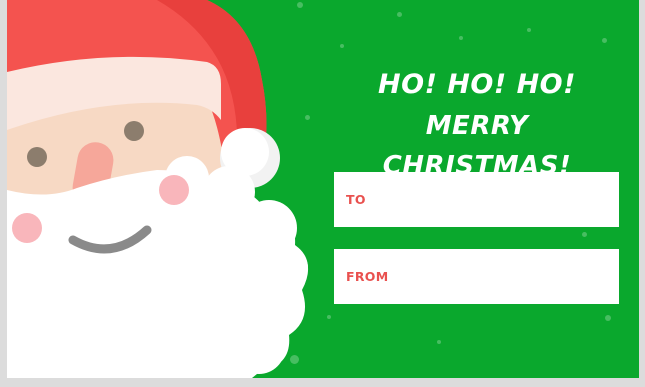 This screenshot has width=645, height=387. What do you see at coordinates (37, 157) in the screenshot?
I see `santa-left-eye` at bounding box center [37, 157].